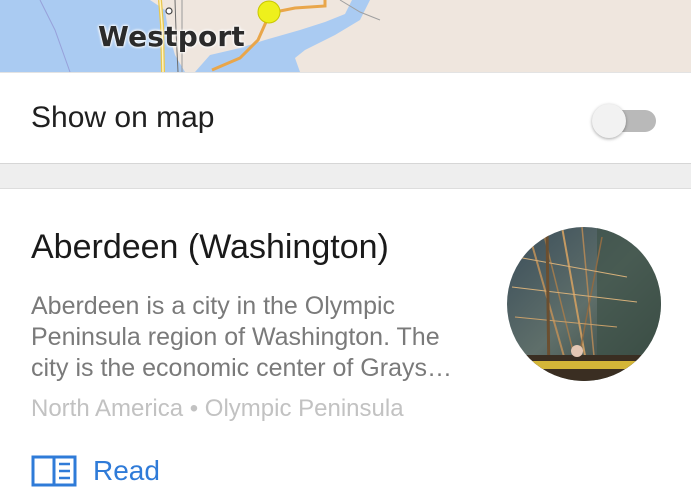  What do you see at coordinates (609, 121) in the screenshot?
I see `switch-thumb` at bounding box center [609, 121].